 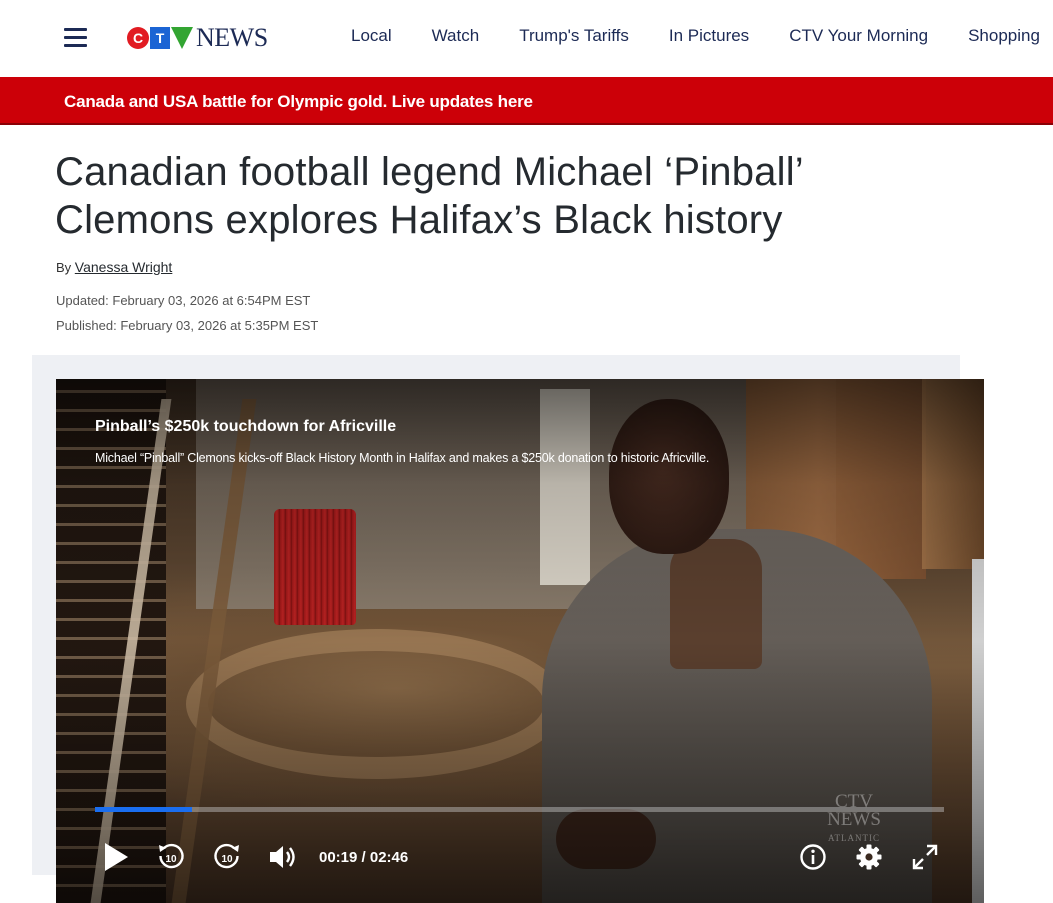 I want to click on ctv-atlantic-watermark: CTV NEWS ATLANTIC, so click(x=854, y=818).